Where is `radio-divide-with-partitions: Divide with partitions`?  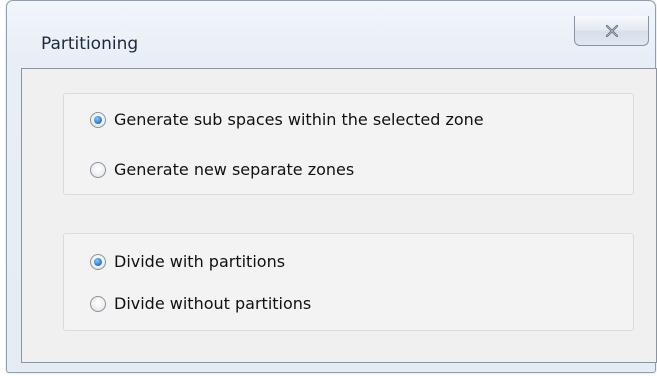
radio-divide-with-partitions: Divide with partitions is located at coordinates (187, 262).